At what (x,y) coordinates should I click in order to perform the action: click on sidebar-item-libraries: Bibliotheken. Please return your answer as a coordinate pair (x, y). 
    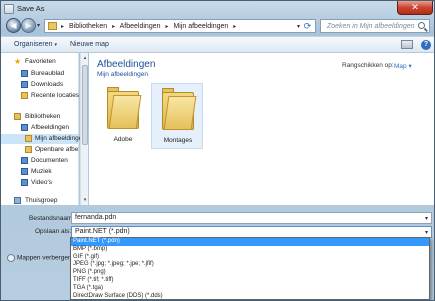
    Looking at the image, I should click on (40, 117).